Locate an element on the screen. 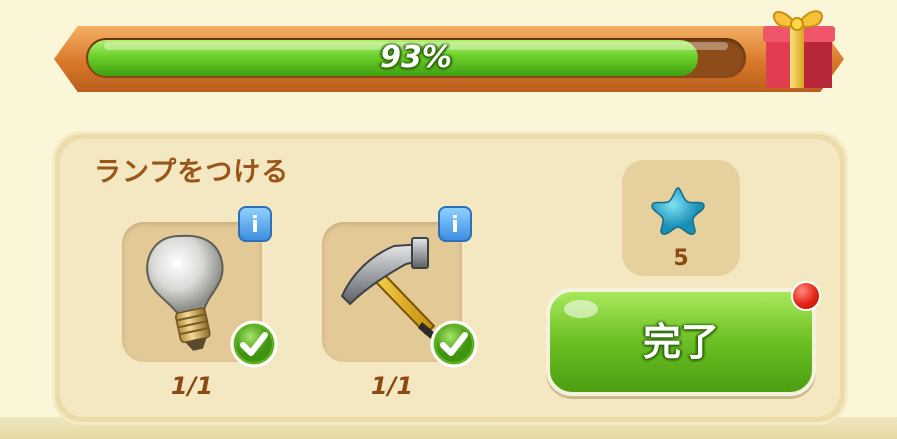 Image resolution: width=897 pixels, height=439 pixels. complete-button-label: 完了 is located at coordinates (680, 342).